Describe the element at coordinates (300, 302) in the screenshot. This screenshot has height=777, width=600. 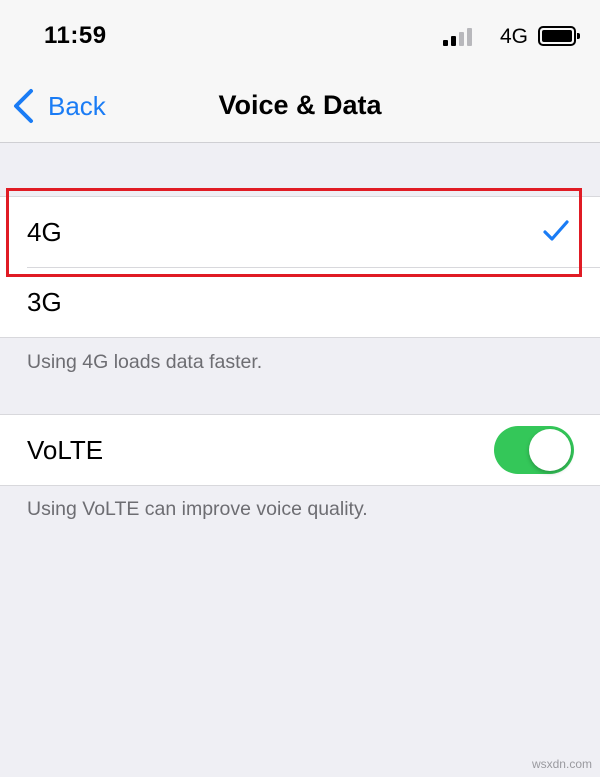
I see `option-3g-row: 3G` at that location.